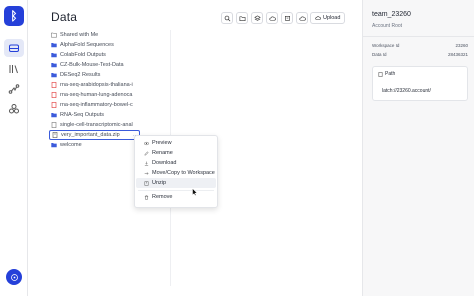  I want to click on tree-item-label: rna-seq-arabidopsis-thaliana-i, so click(96, 85).